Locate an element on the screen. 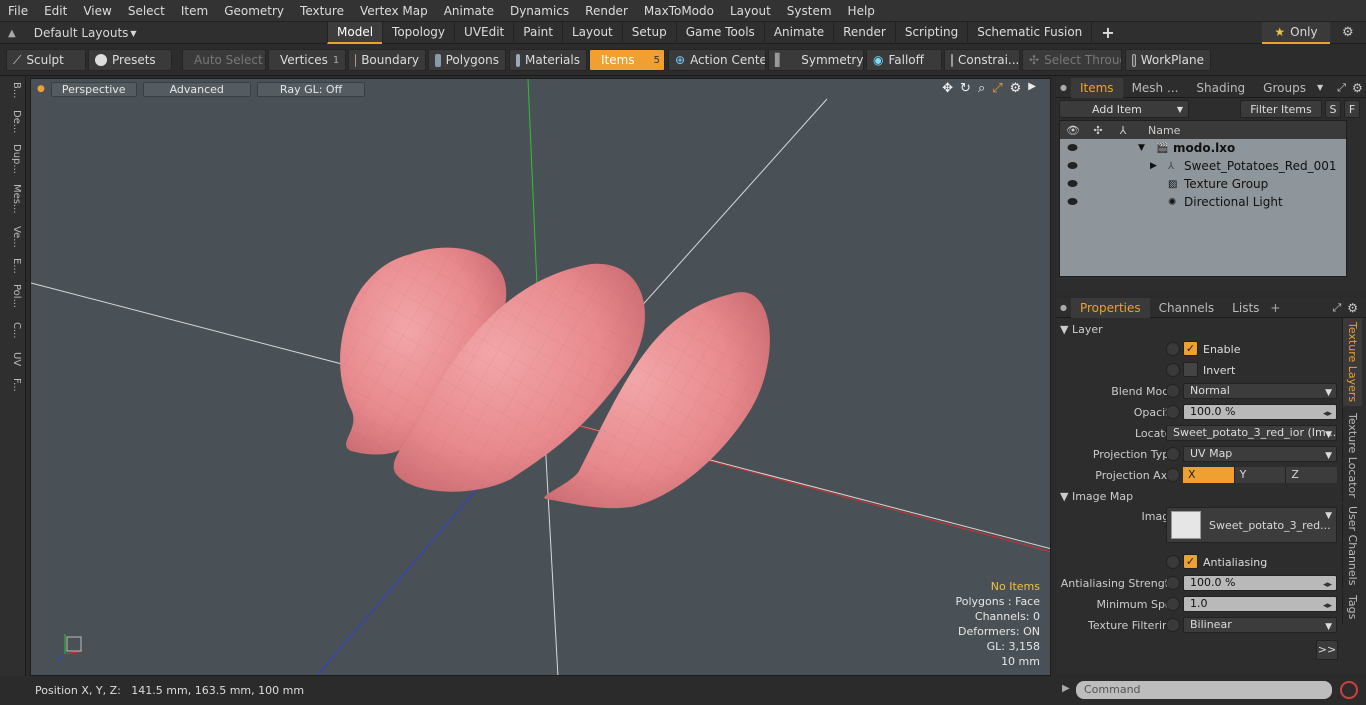  antialiasing-checkbox: ✓ is located at coordinates (1190, 561).